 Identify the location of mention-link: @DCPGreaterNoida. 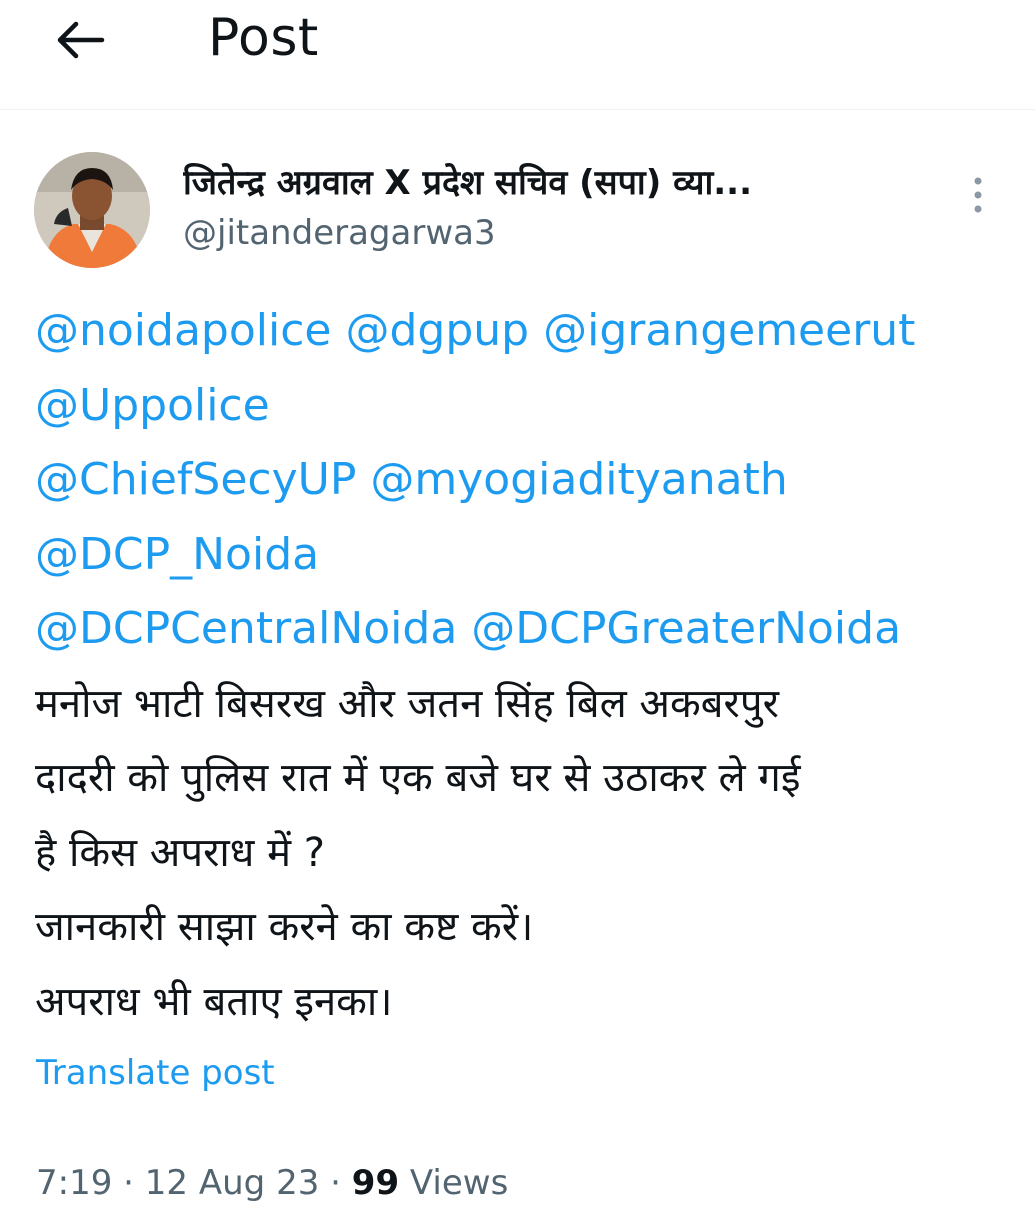
(686, 628).